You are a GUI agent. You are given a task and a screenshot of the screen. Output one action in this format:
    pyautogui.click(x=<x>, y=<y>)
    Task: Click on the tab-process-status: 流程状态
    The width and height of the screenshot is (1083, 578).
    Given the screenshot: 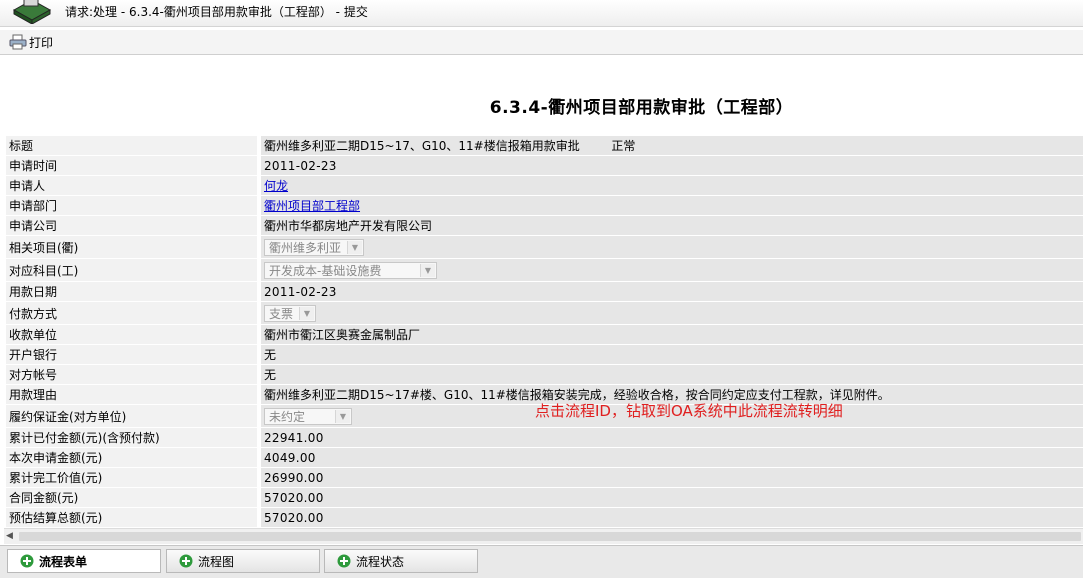 What is the action you would take?
    pyautogui.click(x=401, y=561)
    